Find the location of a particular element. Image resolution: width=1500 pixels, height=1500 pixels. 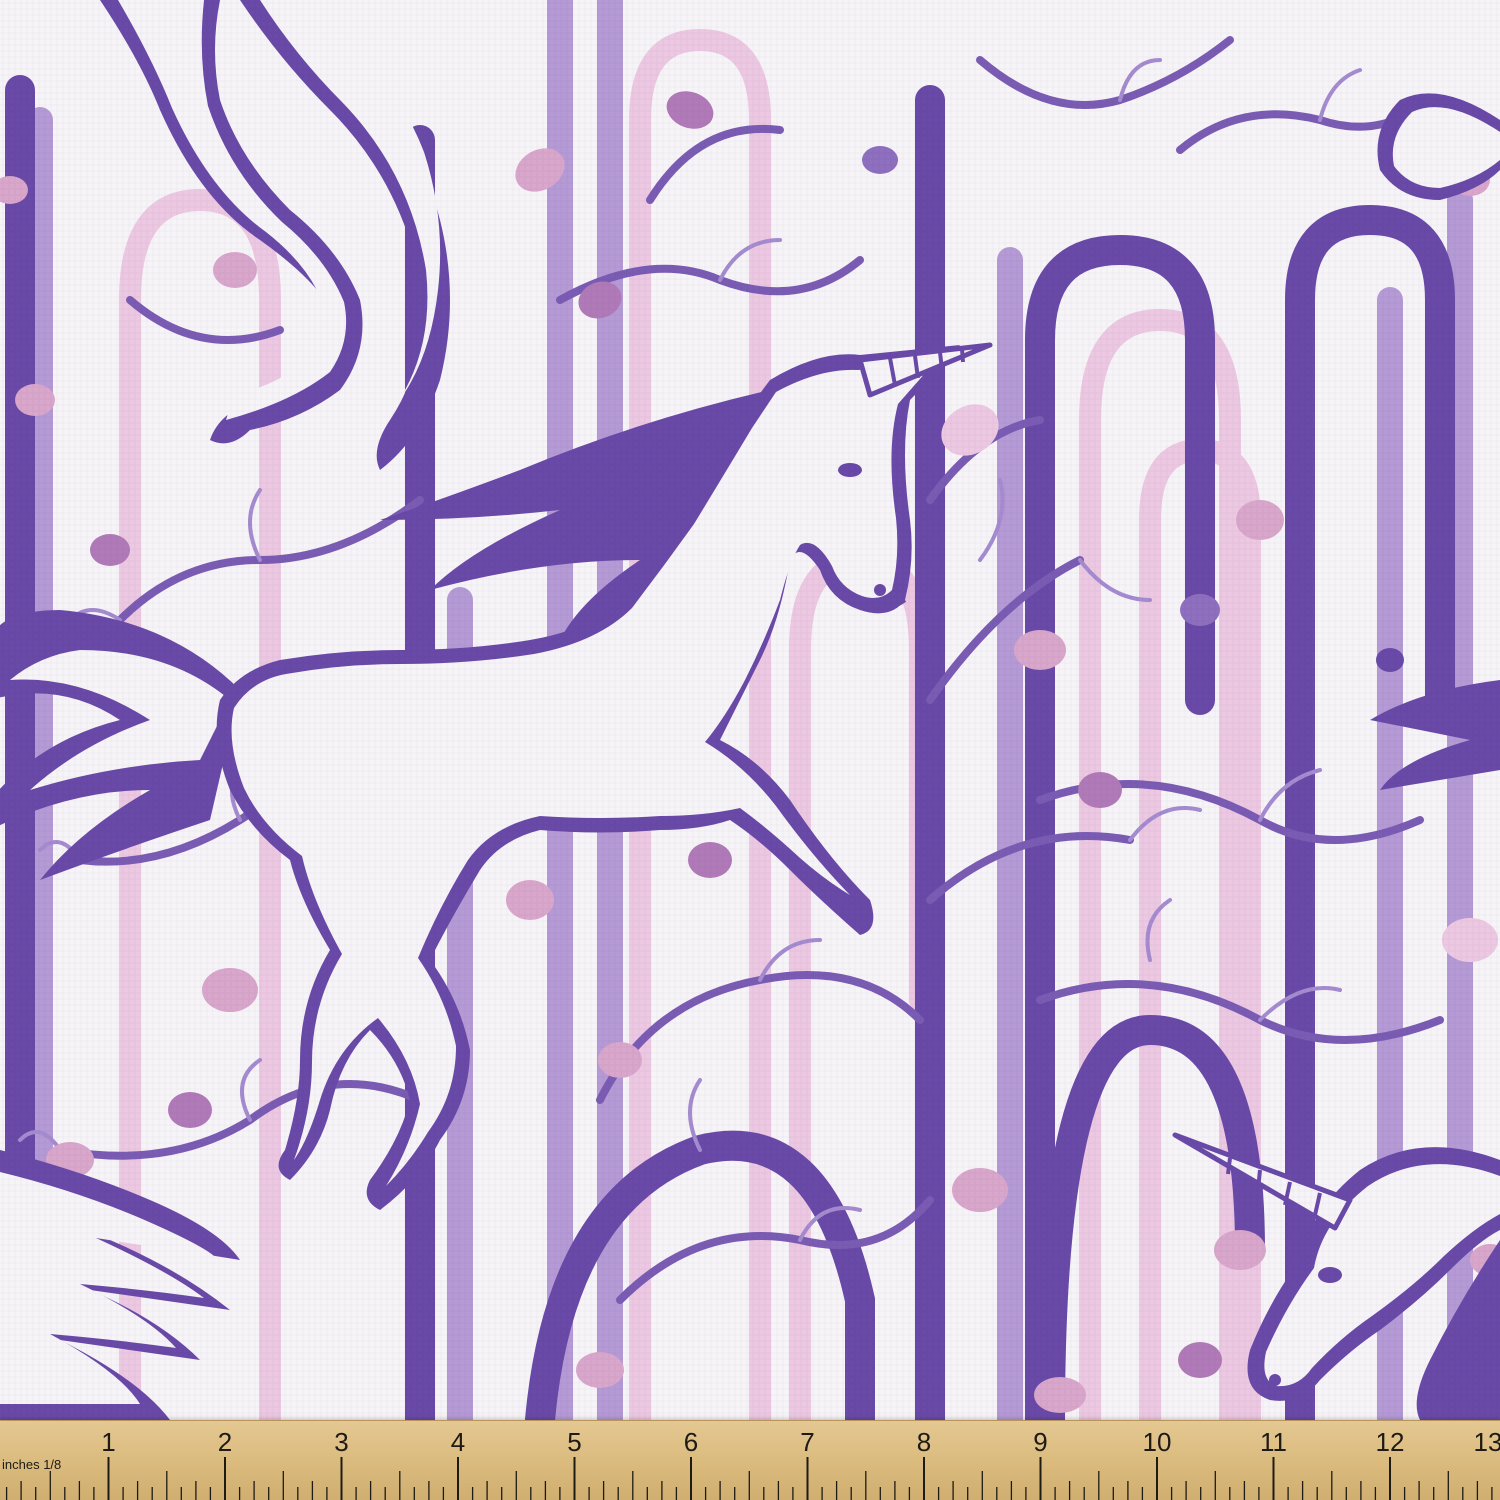

ruler-number: 1 is located at coordinates (108, 1442).